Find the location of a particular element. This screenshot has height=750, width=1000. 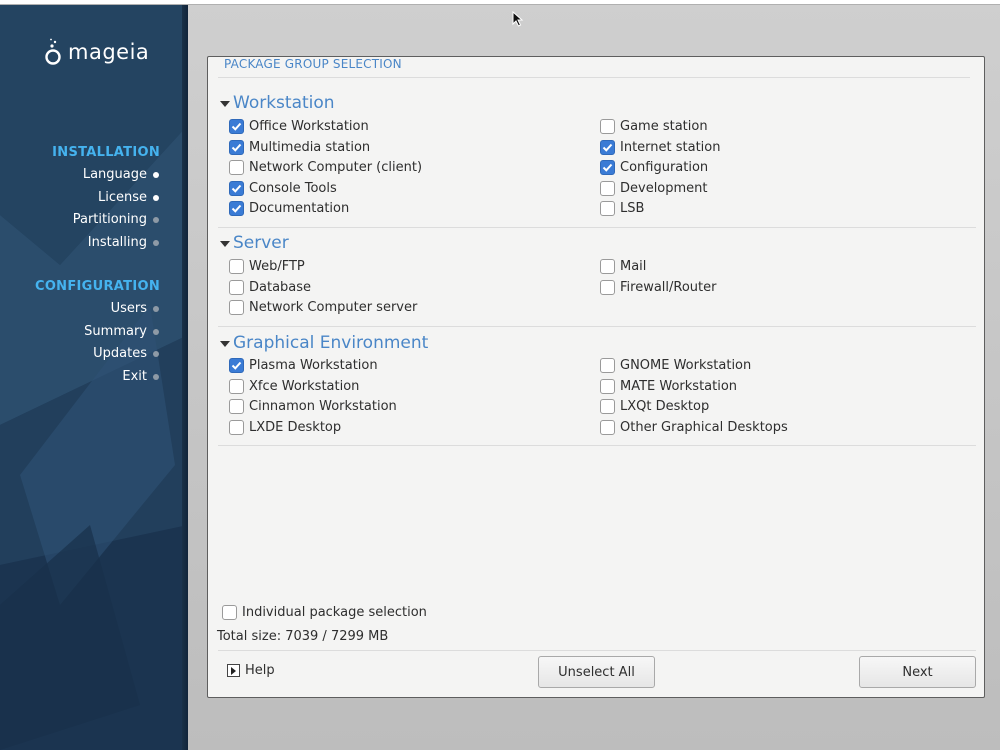

option-checkbox-mail: Mail is located at coordinates (623, 266).